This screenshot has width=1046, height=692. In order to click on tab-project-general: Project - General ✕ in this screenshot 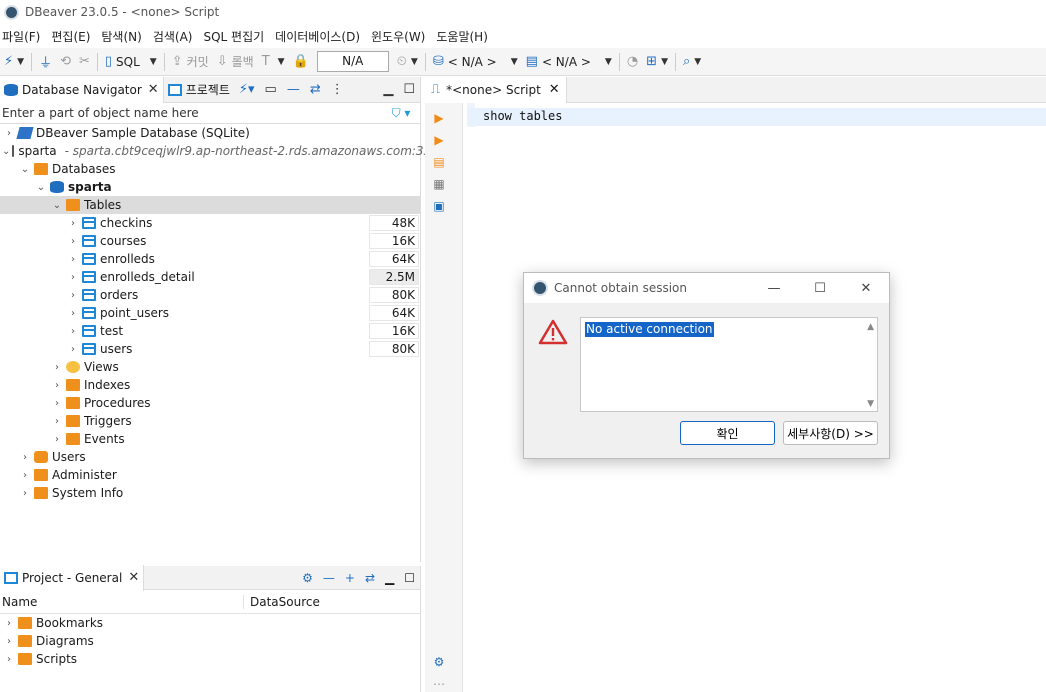, I will do `click(72, 577)`.